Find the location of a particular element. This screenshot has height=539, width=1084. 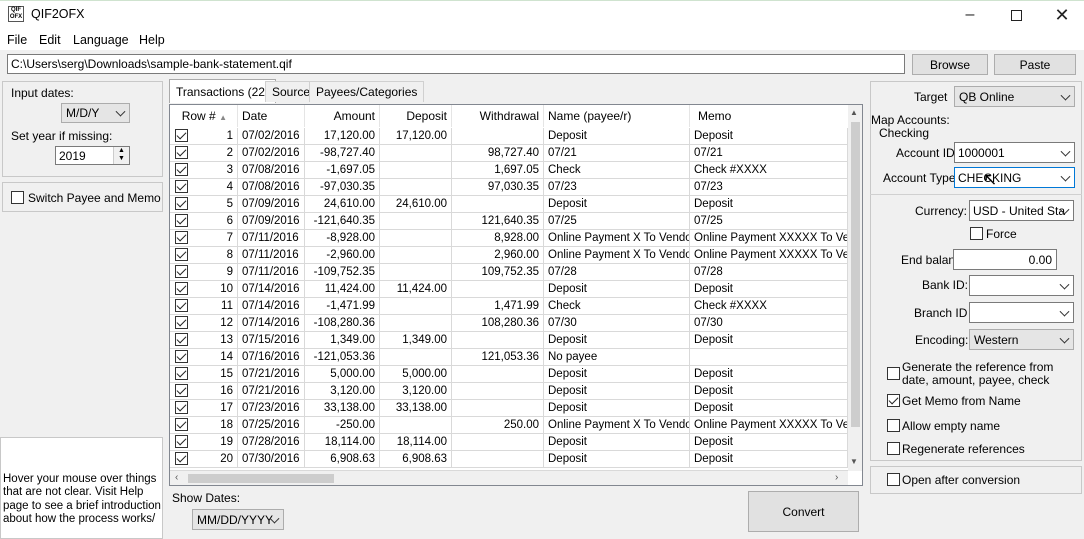

browse-button: Browse is located at coordinates (950, 64).